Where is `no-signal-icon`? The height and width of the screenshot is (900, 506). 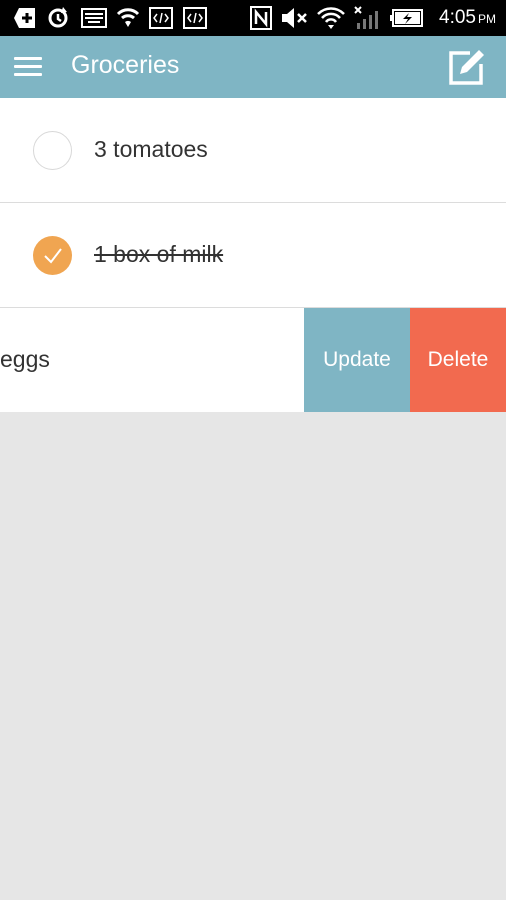
no-signal-icon is located at coordinates (367, 18).